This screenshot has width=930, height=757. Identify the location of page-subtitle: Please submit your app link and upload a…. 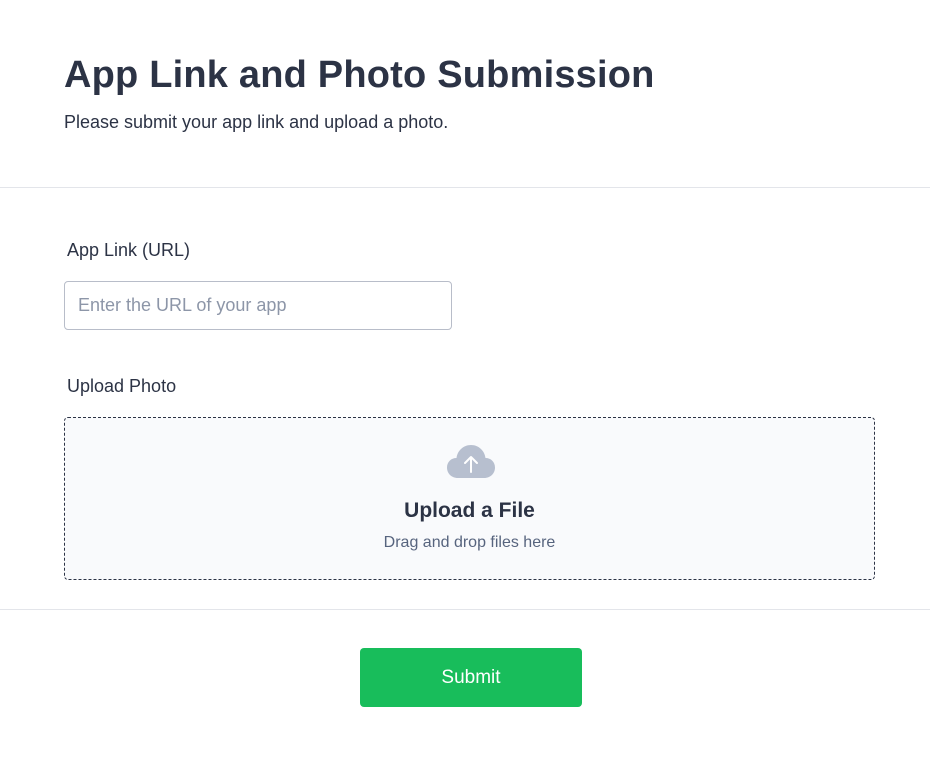
(256, 122).